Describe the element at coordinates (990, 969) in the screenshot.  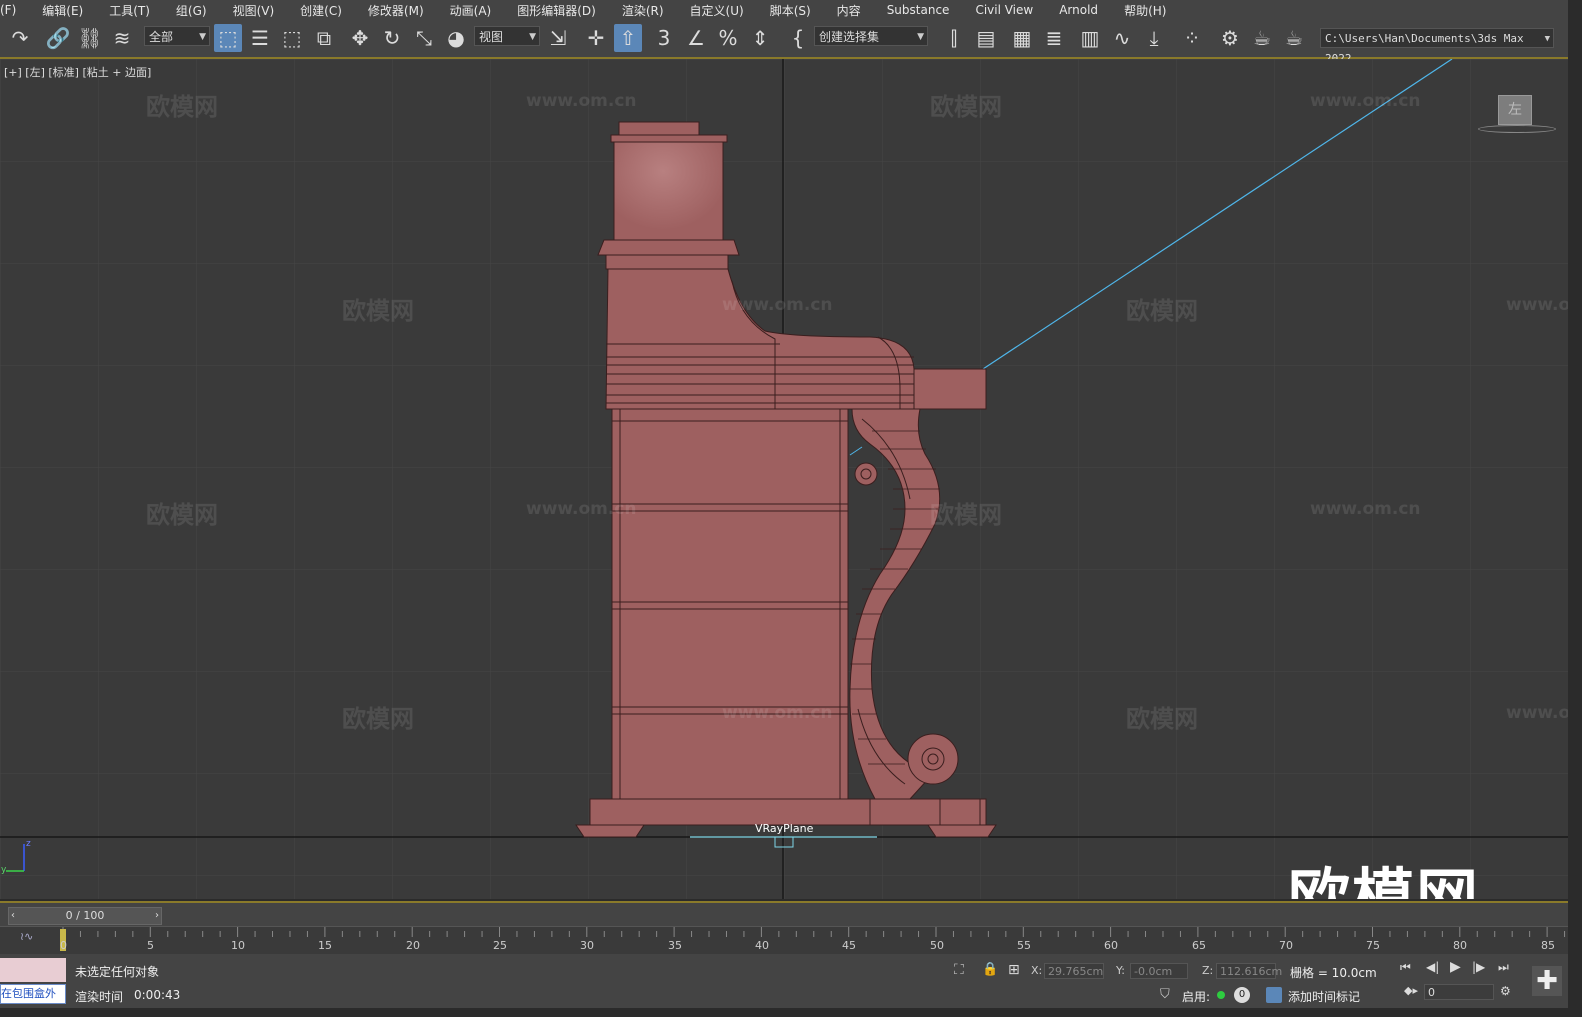
I see `lock-icon: 🔒` at that location.